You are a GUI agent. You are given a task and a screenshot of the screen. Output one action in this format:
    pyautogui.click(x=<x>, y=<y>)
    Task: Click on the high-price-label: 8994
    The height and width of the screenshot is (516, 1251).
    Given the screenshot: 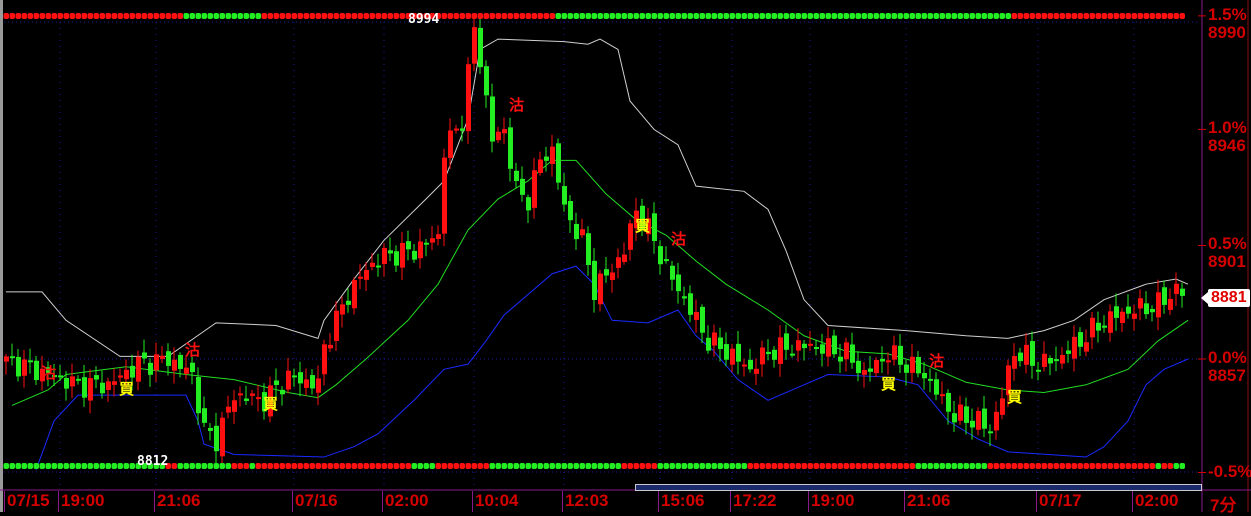 What is the action you would take?
    pyautogui.click(x=424, y=19)
    